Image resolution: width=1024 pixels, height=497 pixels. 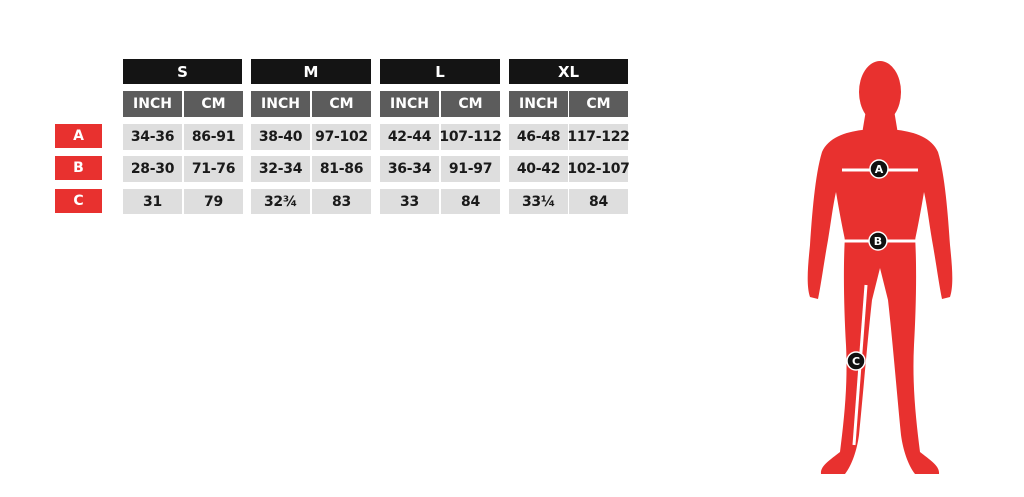 I want to click on cell-a-xl-inch: 46-48, so click(x=538, y=137).